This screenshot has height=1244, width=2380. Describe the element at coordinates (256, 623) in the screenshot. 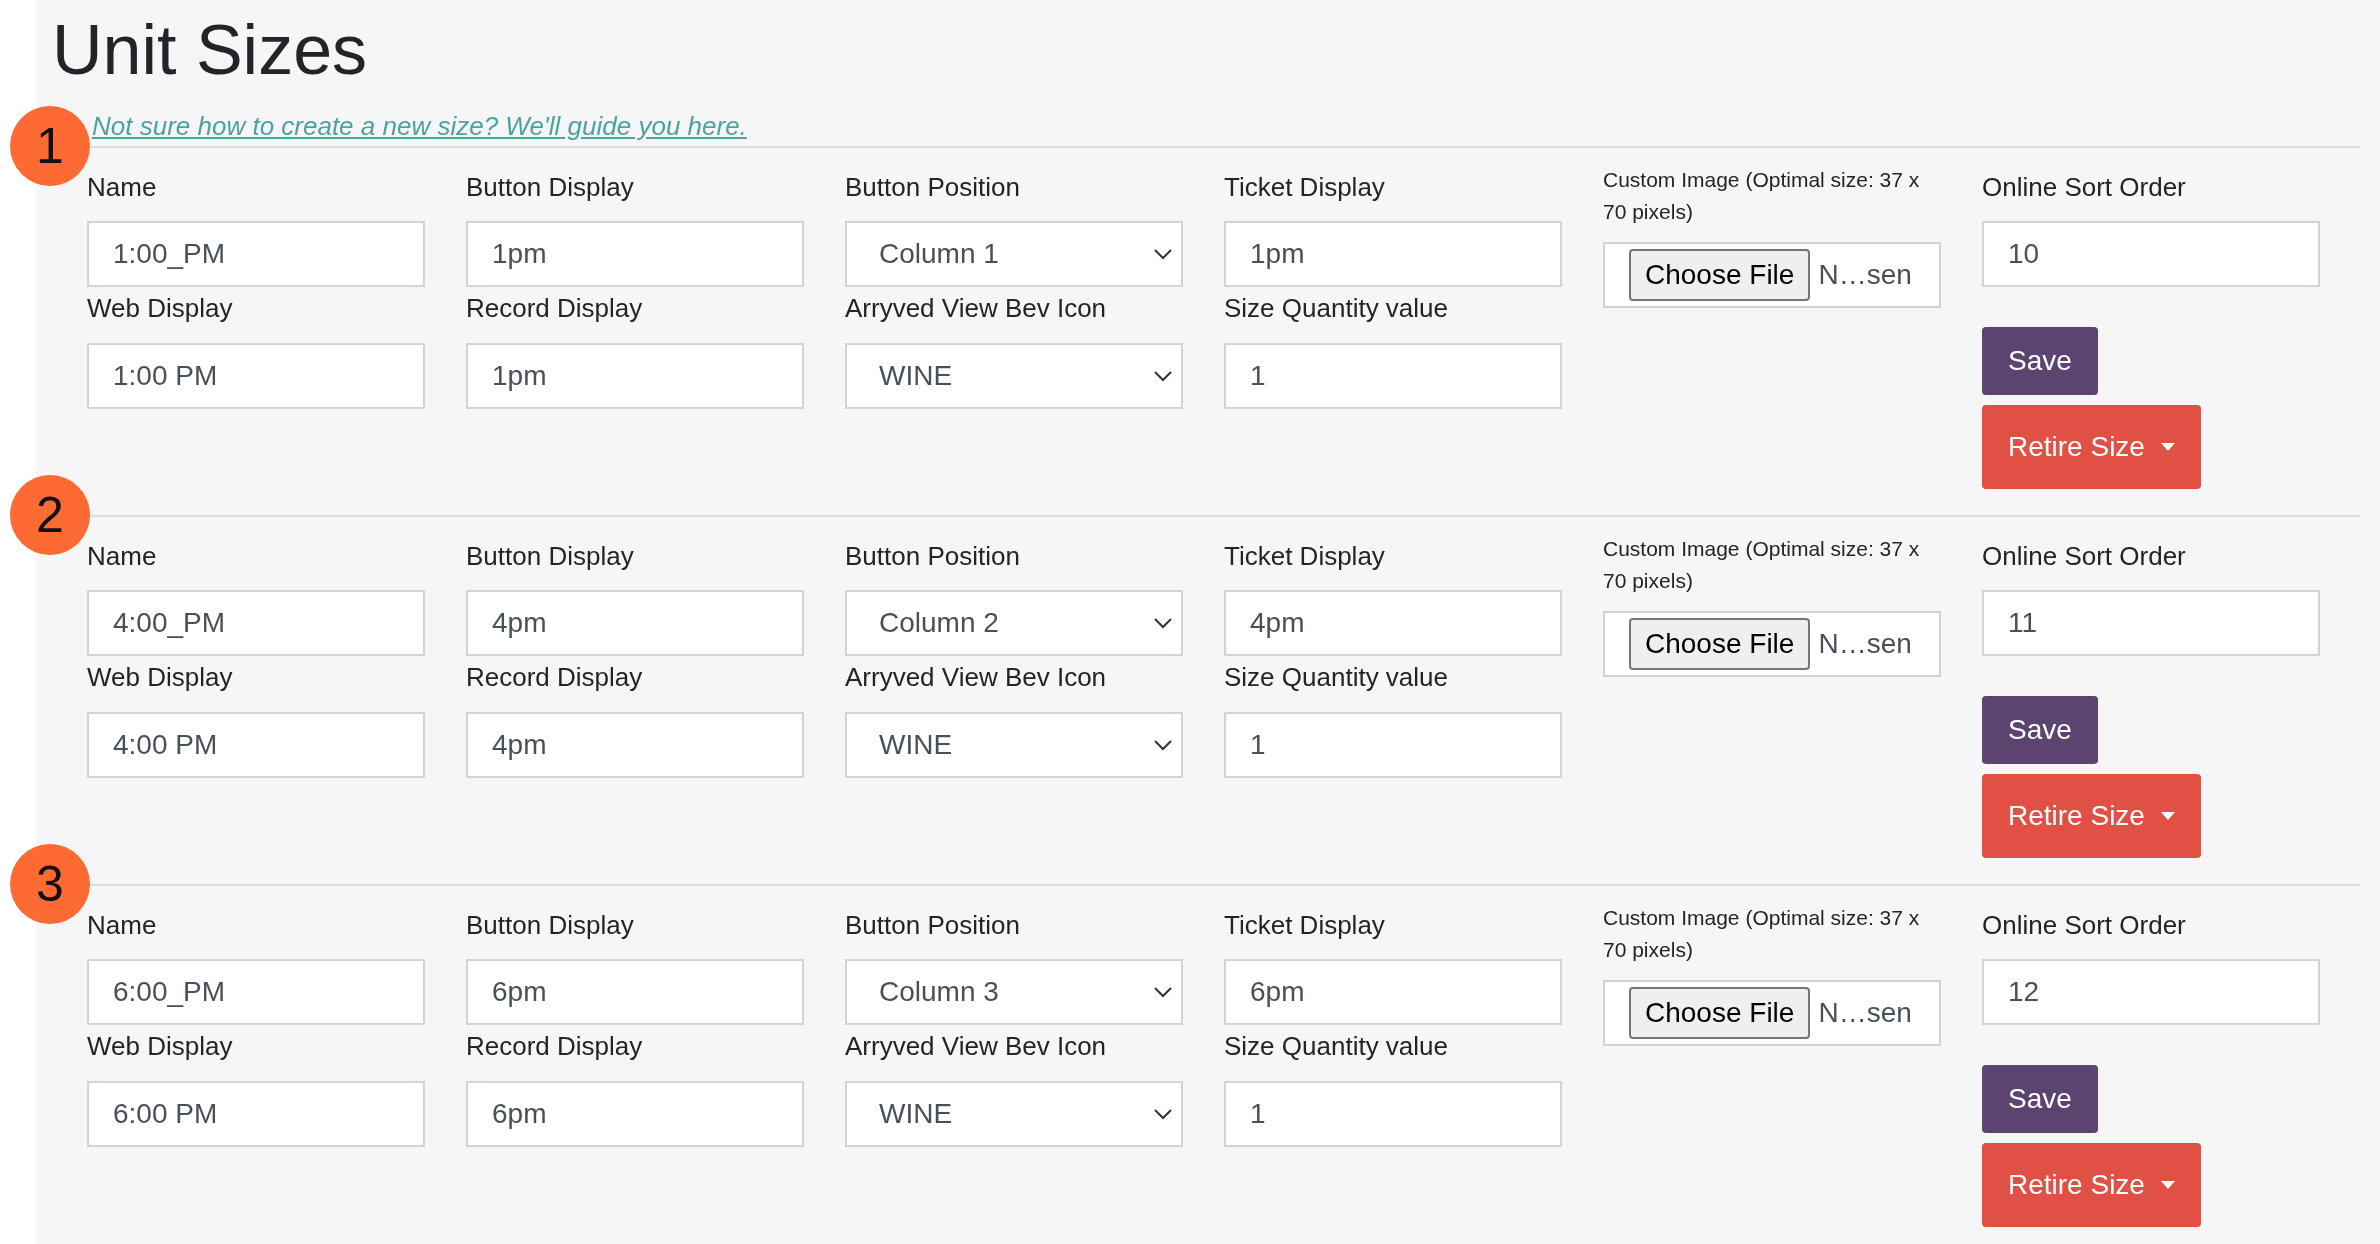

I see `text-input: 4:00_PM` at that location.